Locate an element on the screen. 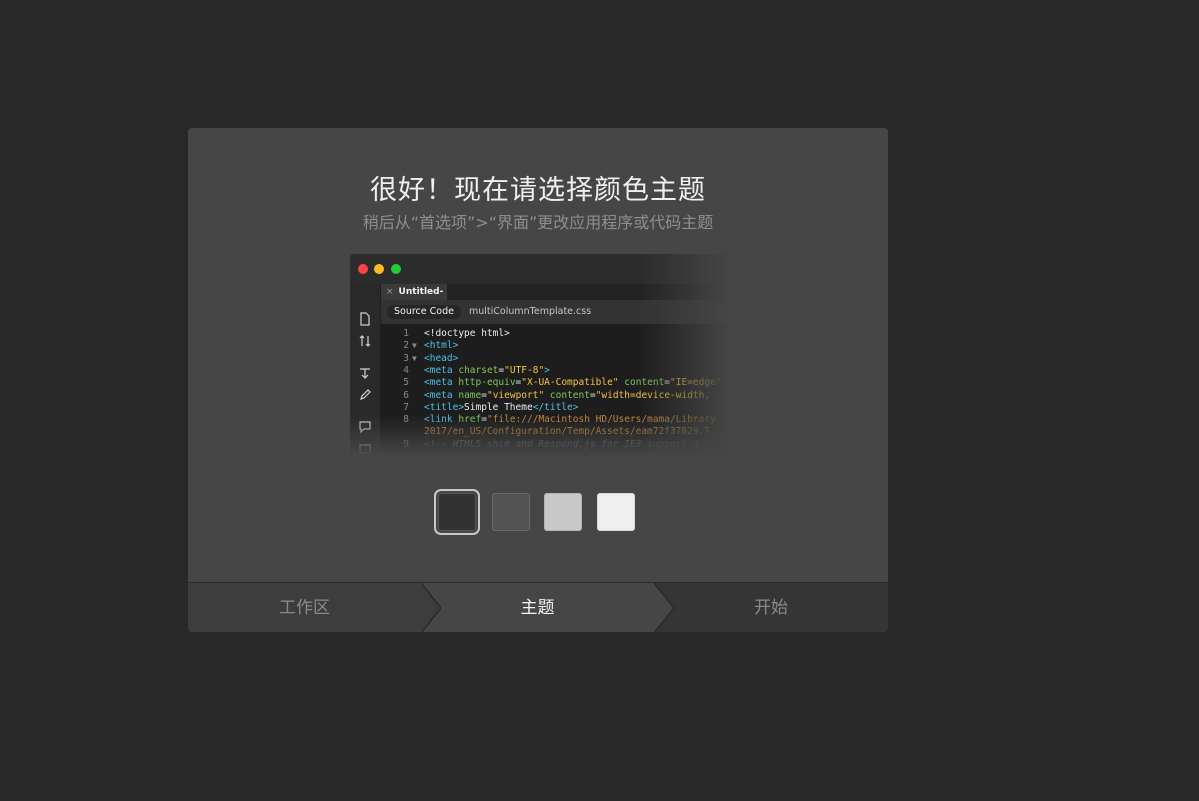 The image size is (1199, 801). preview-toolbar is located at coordinates (365, 370).